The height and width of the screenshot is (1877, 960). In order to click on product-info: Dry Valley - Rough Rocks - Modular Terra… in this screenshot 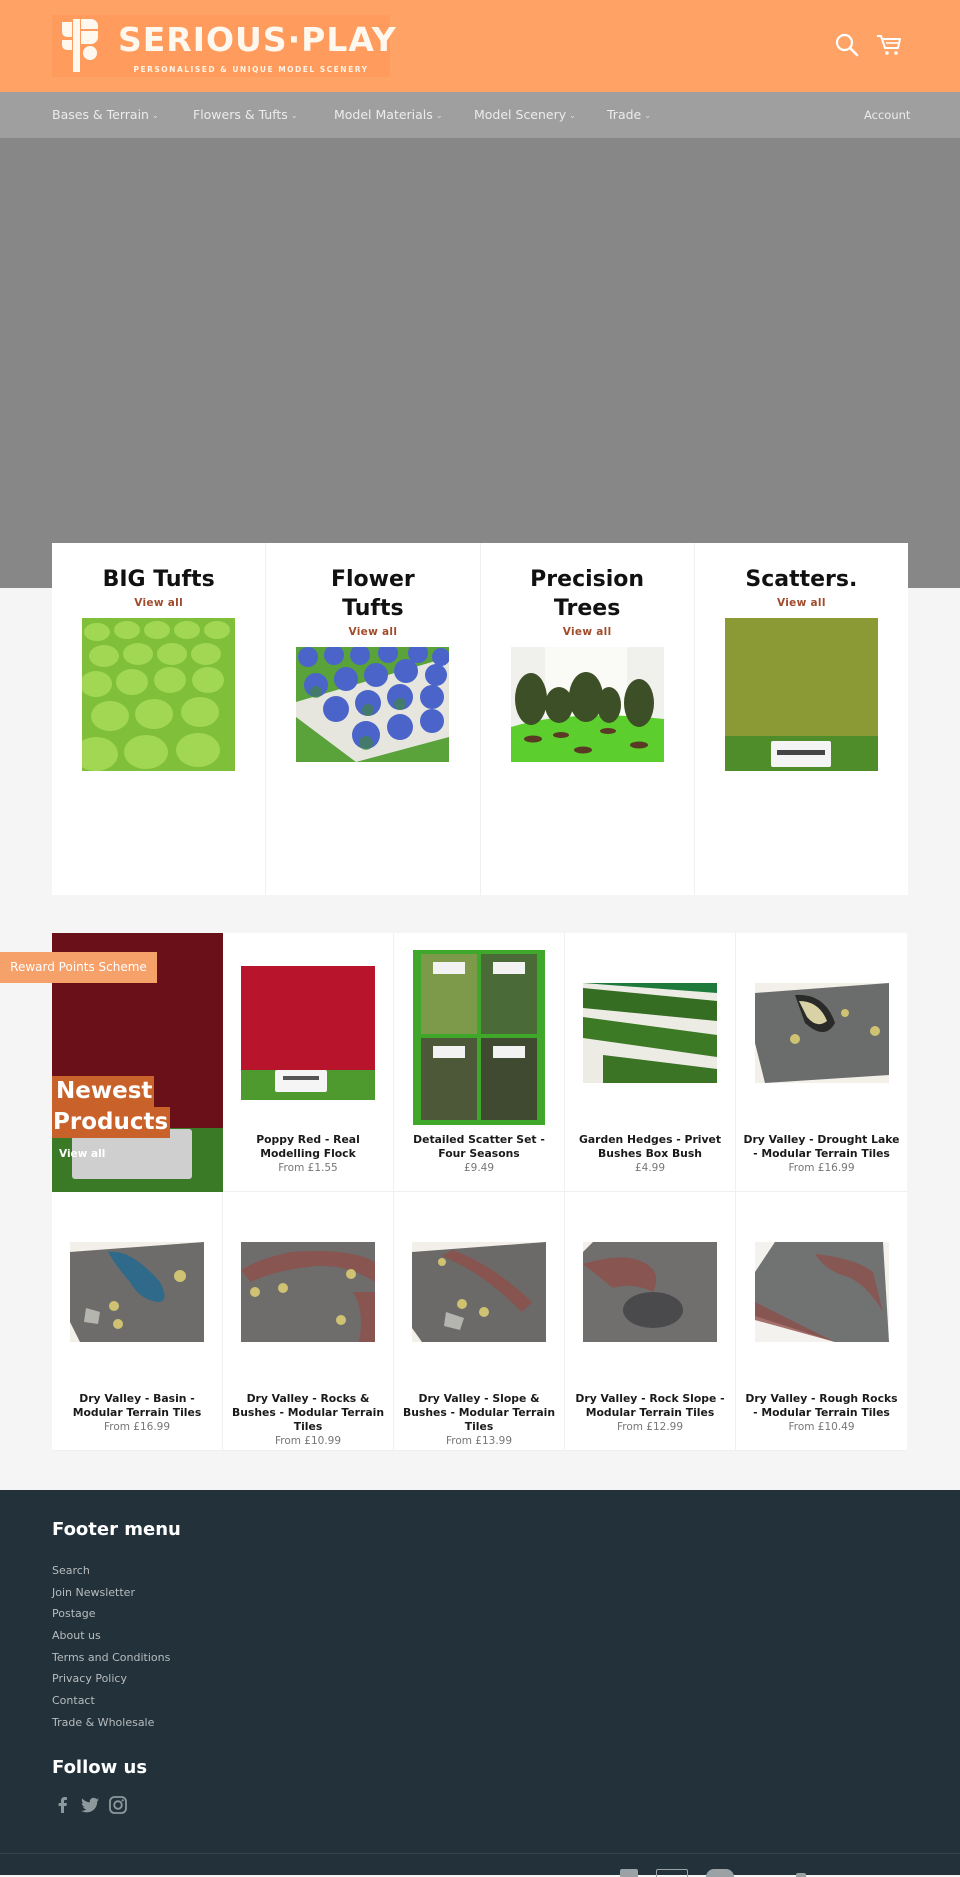, I will do `click(821, 1413)`.